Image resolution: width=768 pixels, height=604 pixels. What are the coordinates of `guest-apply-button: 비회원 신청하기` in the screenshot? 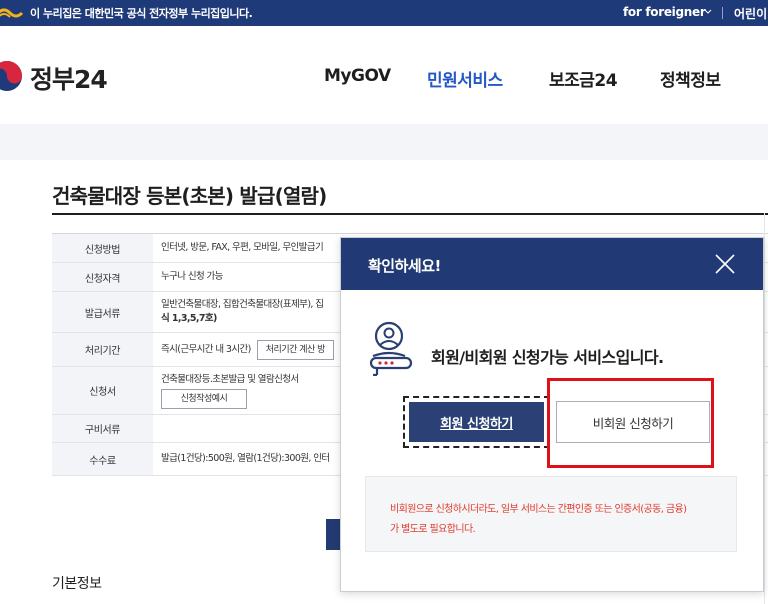 It's located at (633, 422).